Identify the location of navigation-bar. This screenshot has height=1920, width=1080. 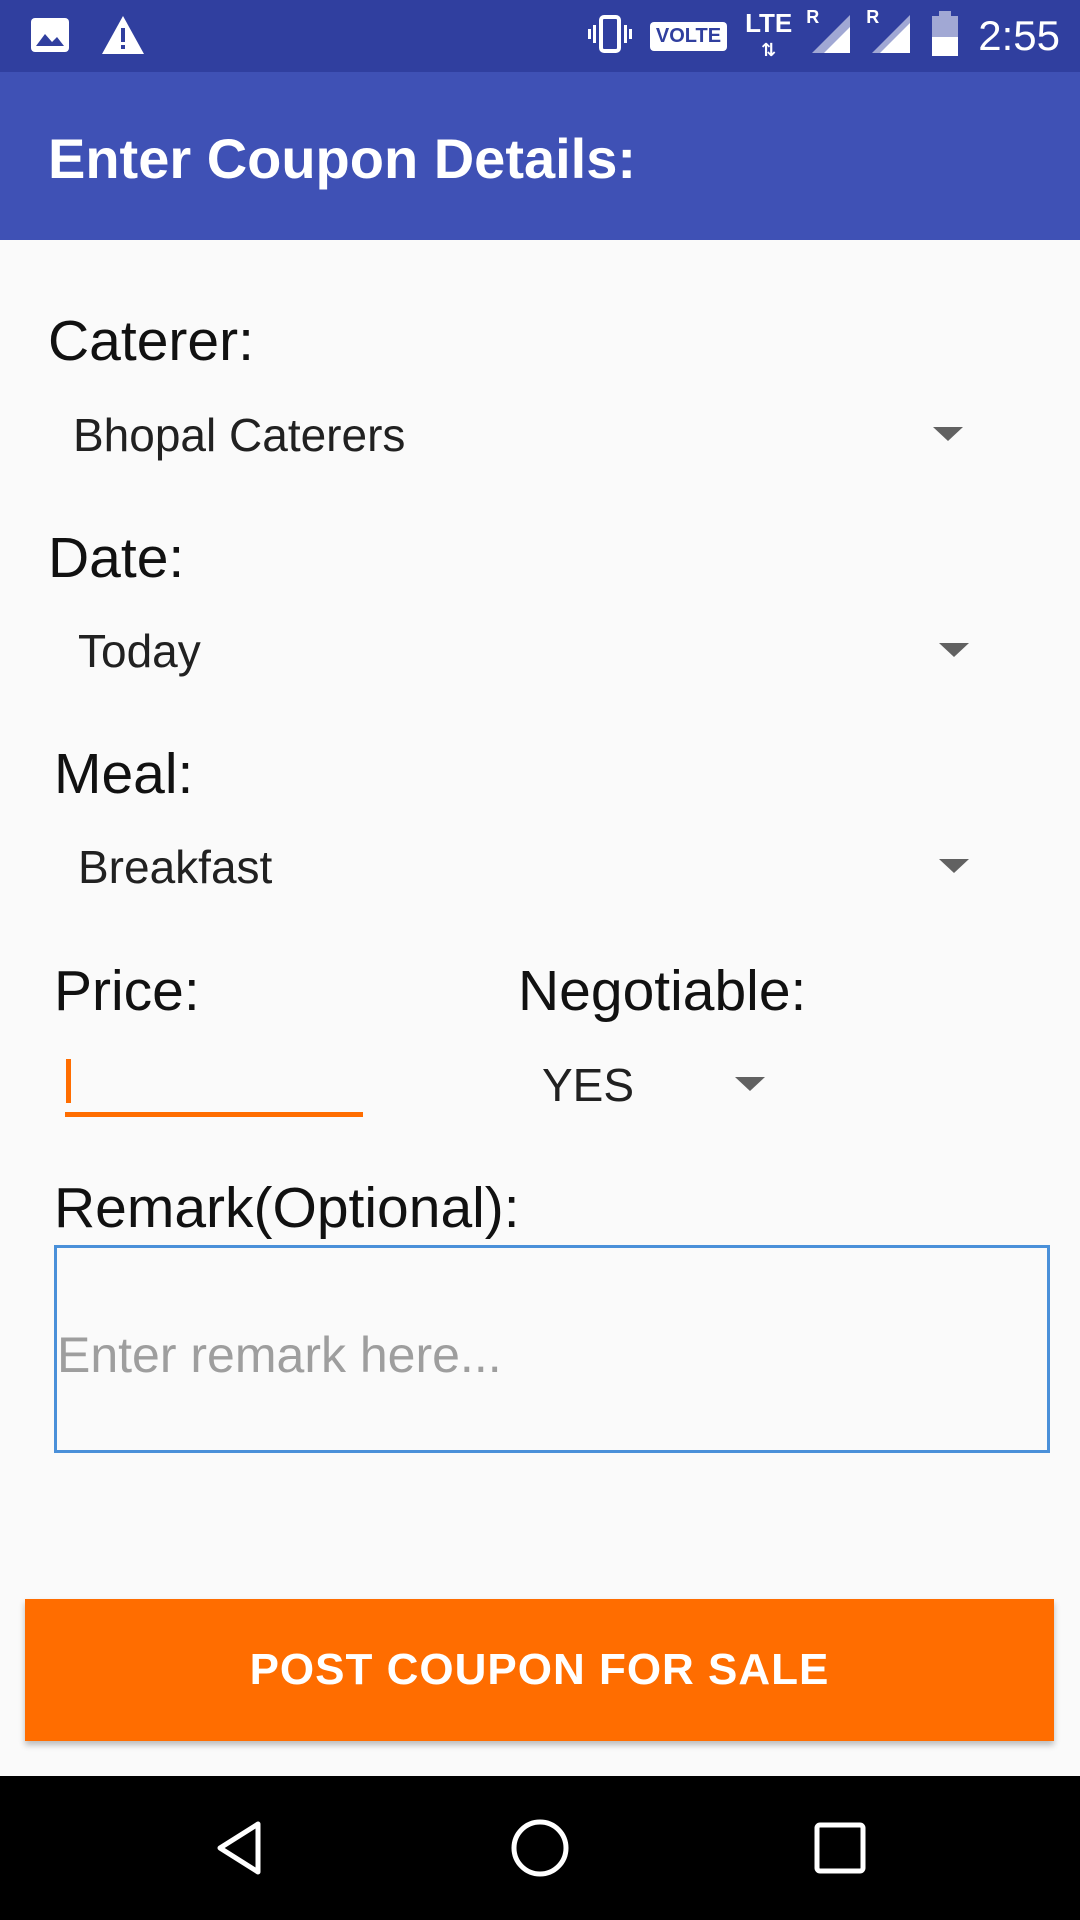
(540, 1848).